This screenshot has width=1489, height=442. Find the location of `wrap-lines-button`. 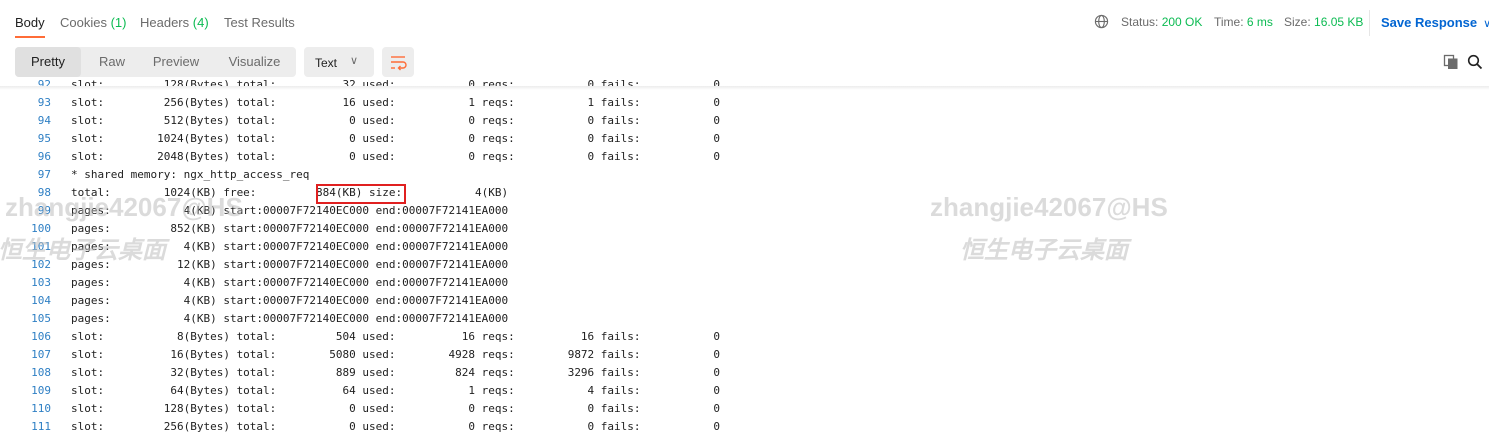

wrap-lines-button is located at coordinates (398, 62).